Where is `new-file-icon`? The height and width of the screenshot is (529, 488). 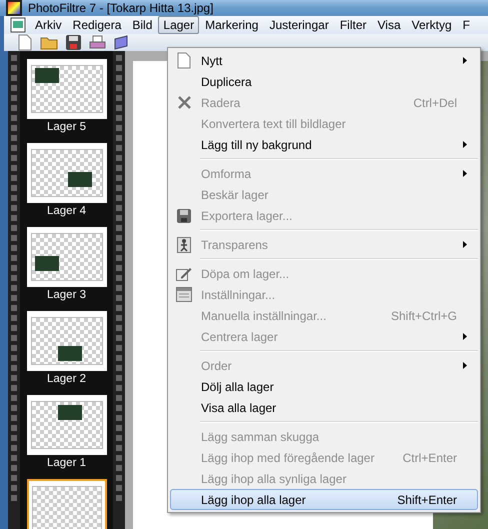 new-file-icon is located at coordinates (25, 42).